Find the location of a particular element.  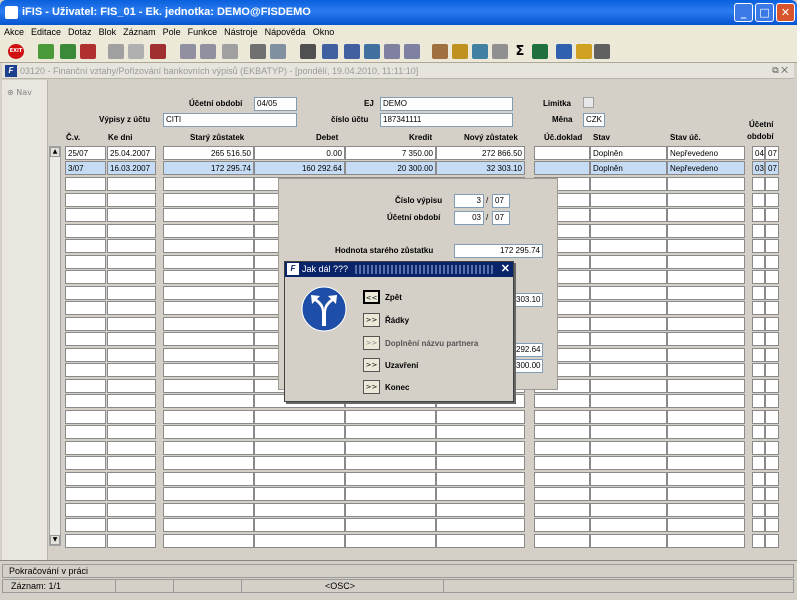

cell-stav-uc: Nepřevedeno is located at coordinates (706, 153).